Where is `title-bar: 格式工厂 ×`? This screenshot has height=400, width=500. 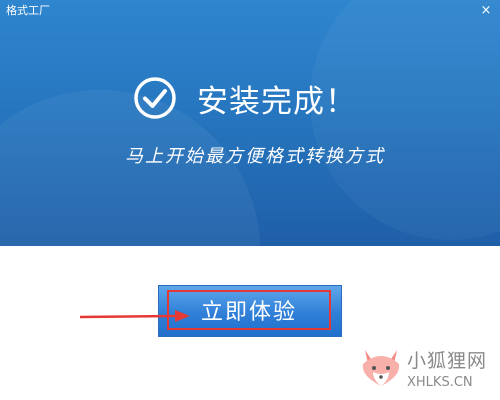
title-bar: 格式工厂 × is located at coordinates (250, 11).